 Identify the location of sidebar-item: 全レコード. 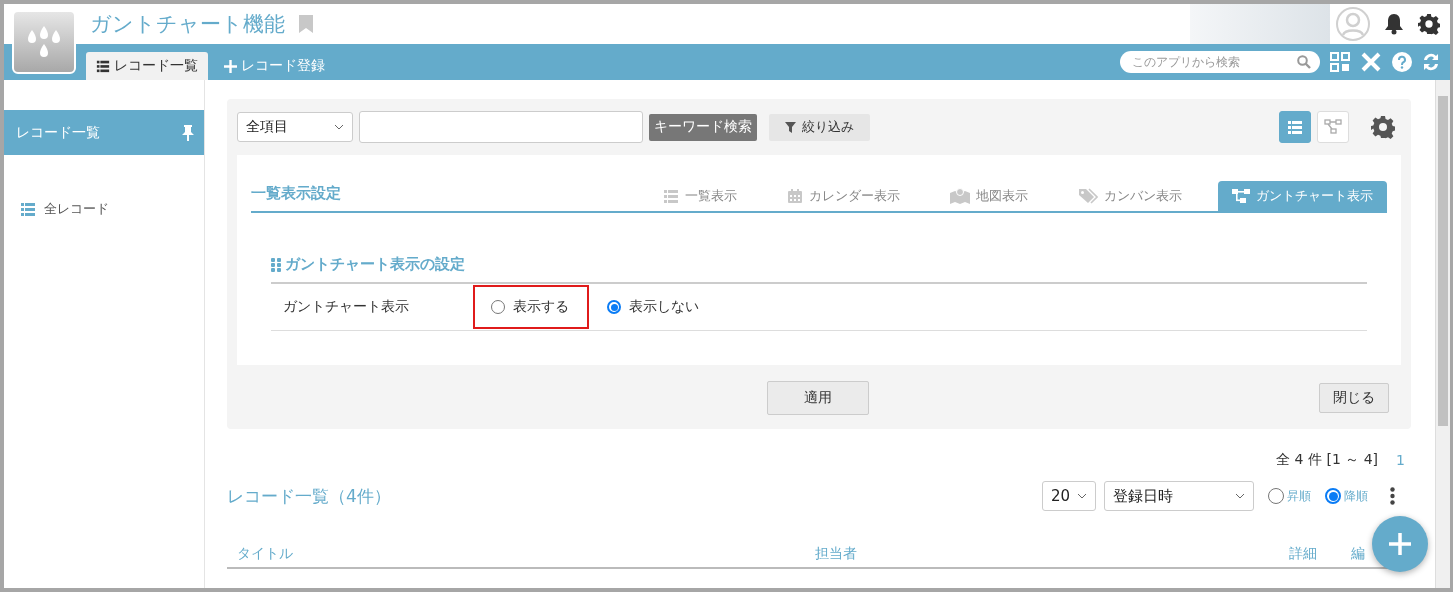
(64, 209).